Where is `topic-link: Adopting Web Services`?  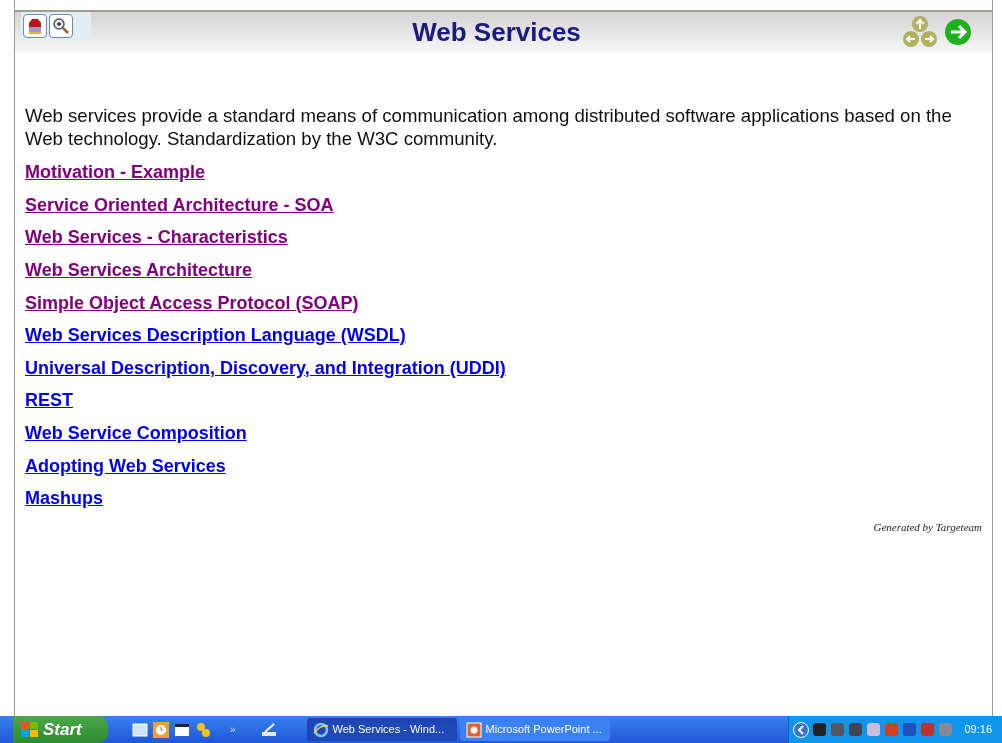
topic-link: Adopting Web Services is located at coordinates (125, 465).